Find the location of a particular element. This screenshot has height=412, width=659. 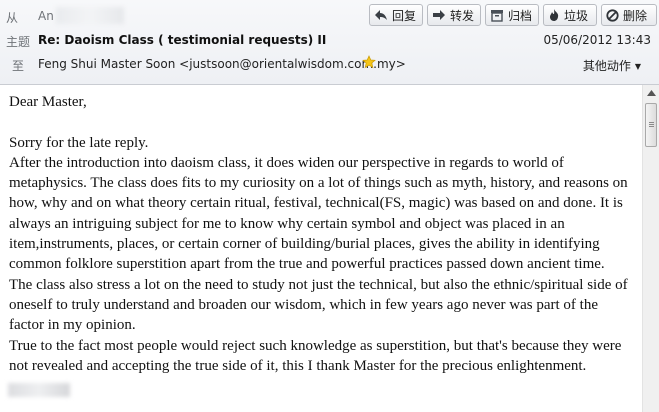

message-date: 05/06/2012 13:43 is located at coordinates (597, 40).